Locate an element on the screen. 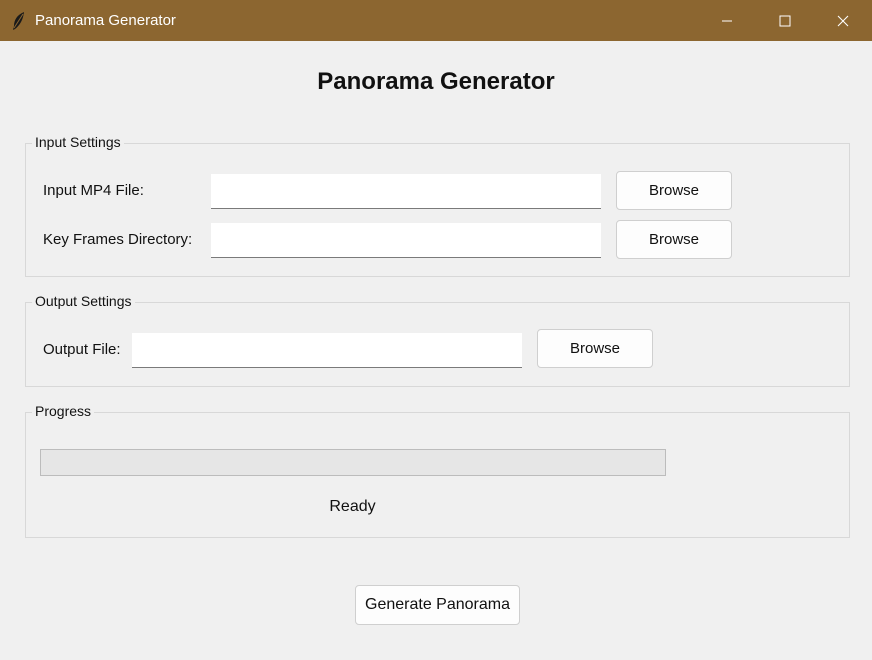  generate-panorama-button: Generate Panorama is located at coordinates (437, 605).